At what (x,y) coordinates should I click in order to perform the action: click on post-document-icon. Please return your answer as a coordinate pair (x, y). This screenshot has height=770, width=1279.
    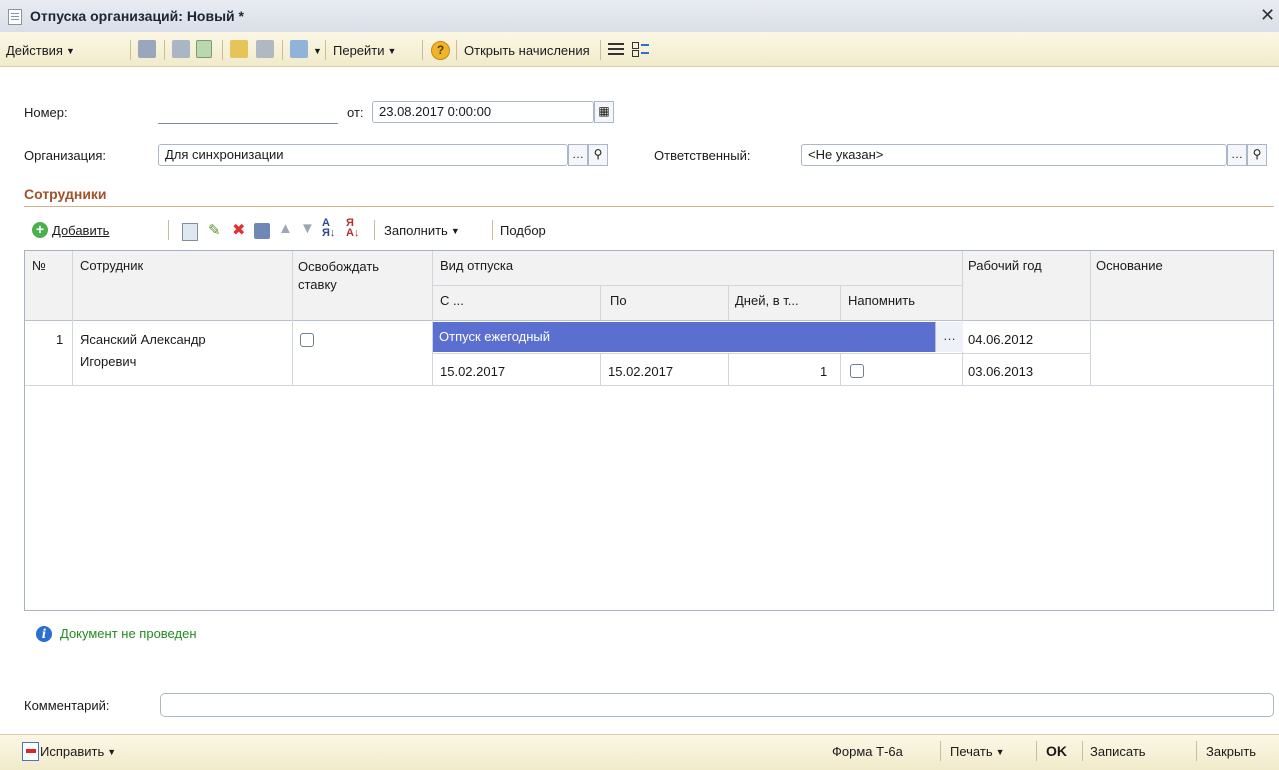
    Looking at the image, I should click on (147, 49).